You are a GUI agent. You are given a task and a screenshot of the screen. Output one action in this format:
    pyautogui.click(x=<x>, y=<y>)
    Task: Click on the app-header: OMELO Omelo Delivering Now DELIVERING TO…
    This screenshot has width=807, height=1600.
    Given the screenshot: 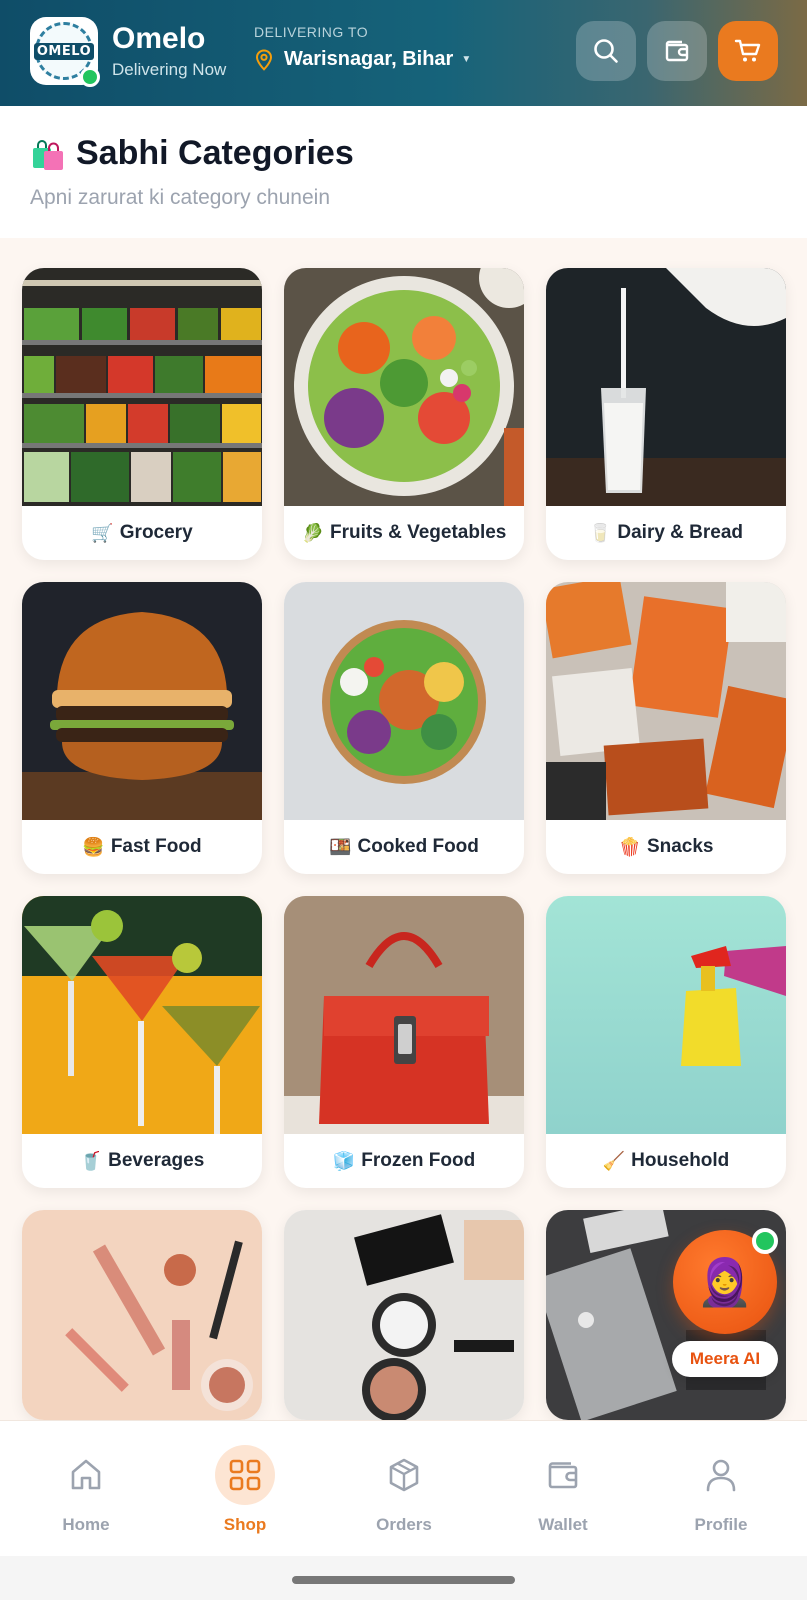 What is the action you would take?
    pyautogui.click(x=403, y=53)
    